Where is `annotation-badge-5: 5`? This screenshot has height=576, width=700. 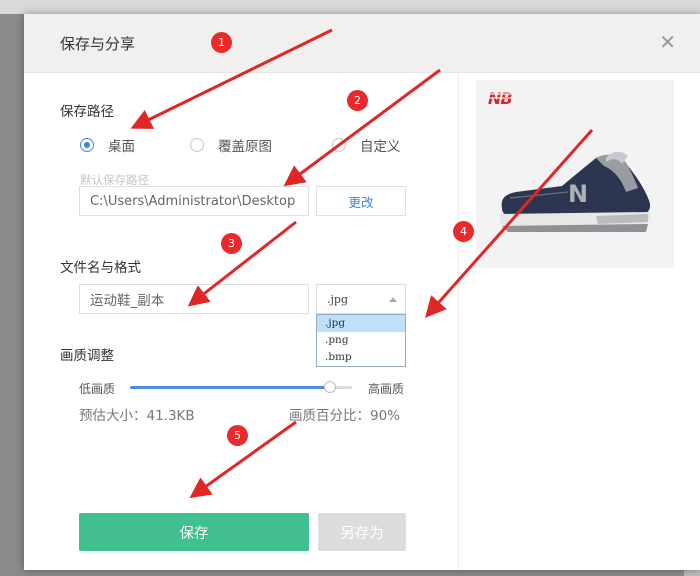 annotation-badge-5: 5 is located at coordinates (237, 435).